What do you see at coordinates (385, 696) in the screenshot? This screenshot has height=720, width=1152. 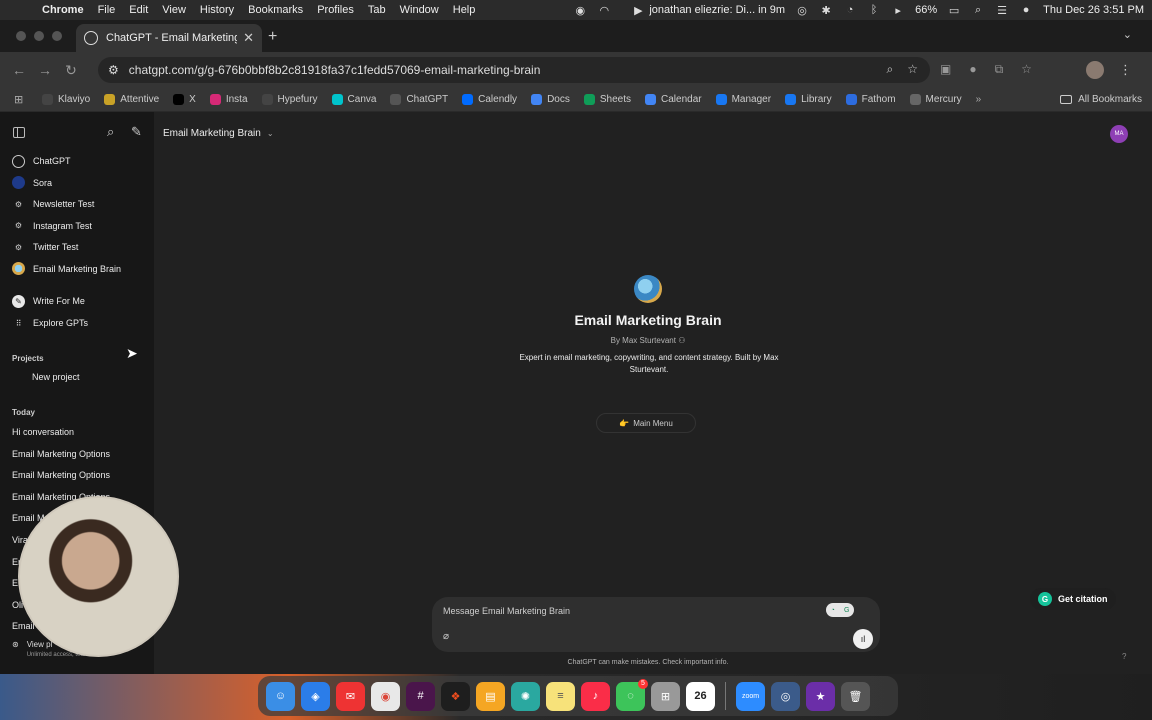 I see `chrome-icon: ◉` at bounding box center [385, 696].